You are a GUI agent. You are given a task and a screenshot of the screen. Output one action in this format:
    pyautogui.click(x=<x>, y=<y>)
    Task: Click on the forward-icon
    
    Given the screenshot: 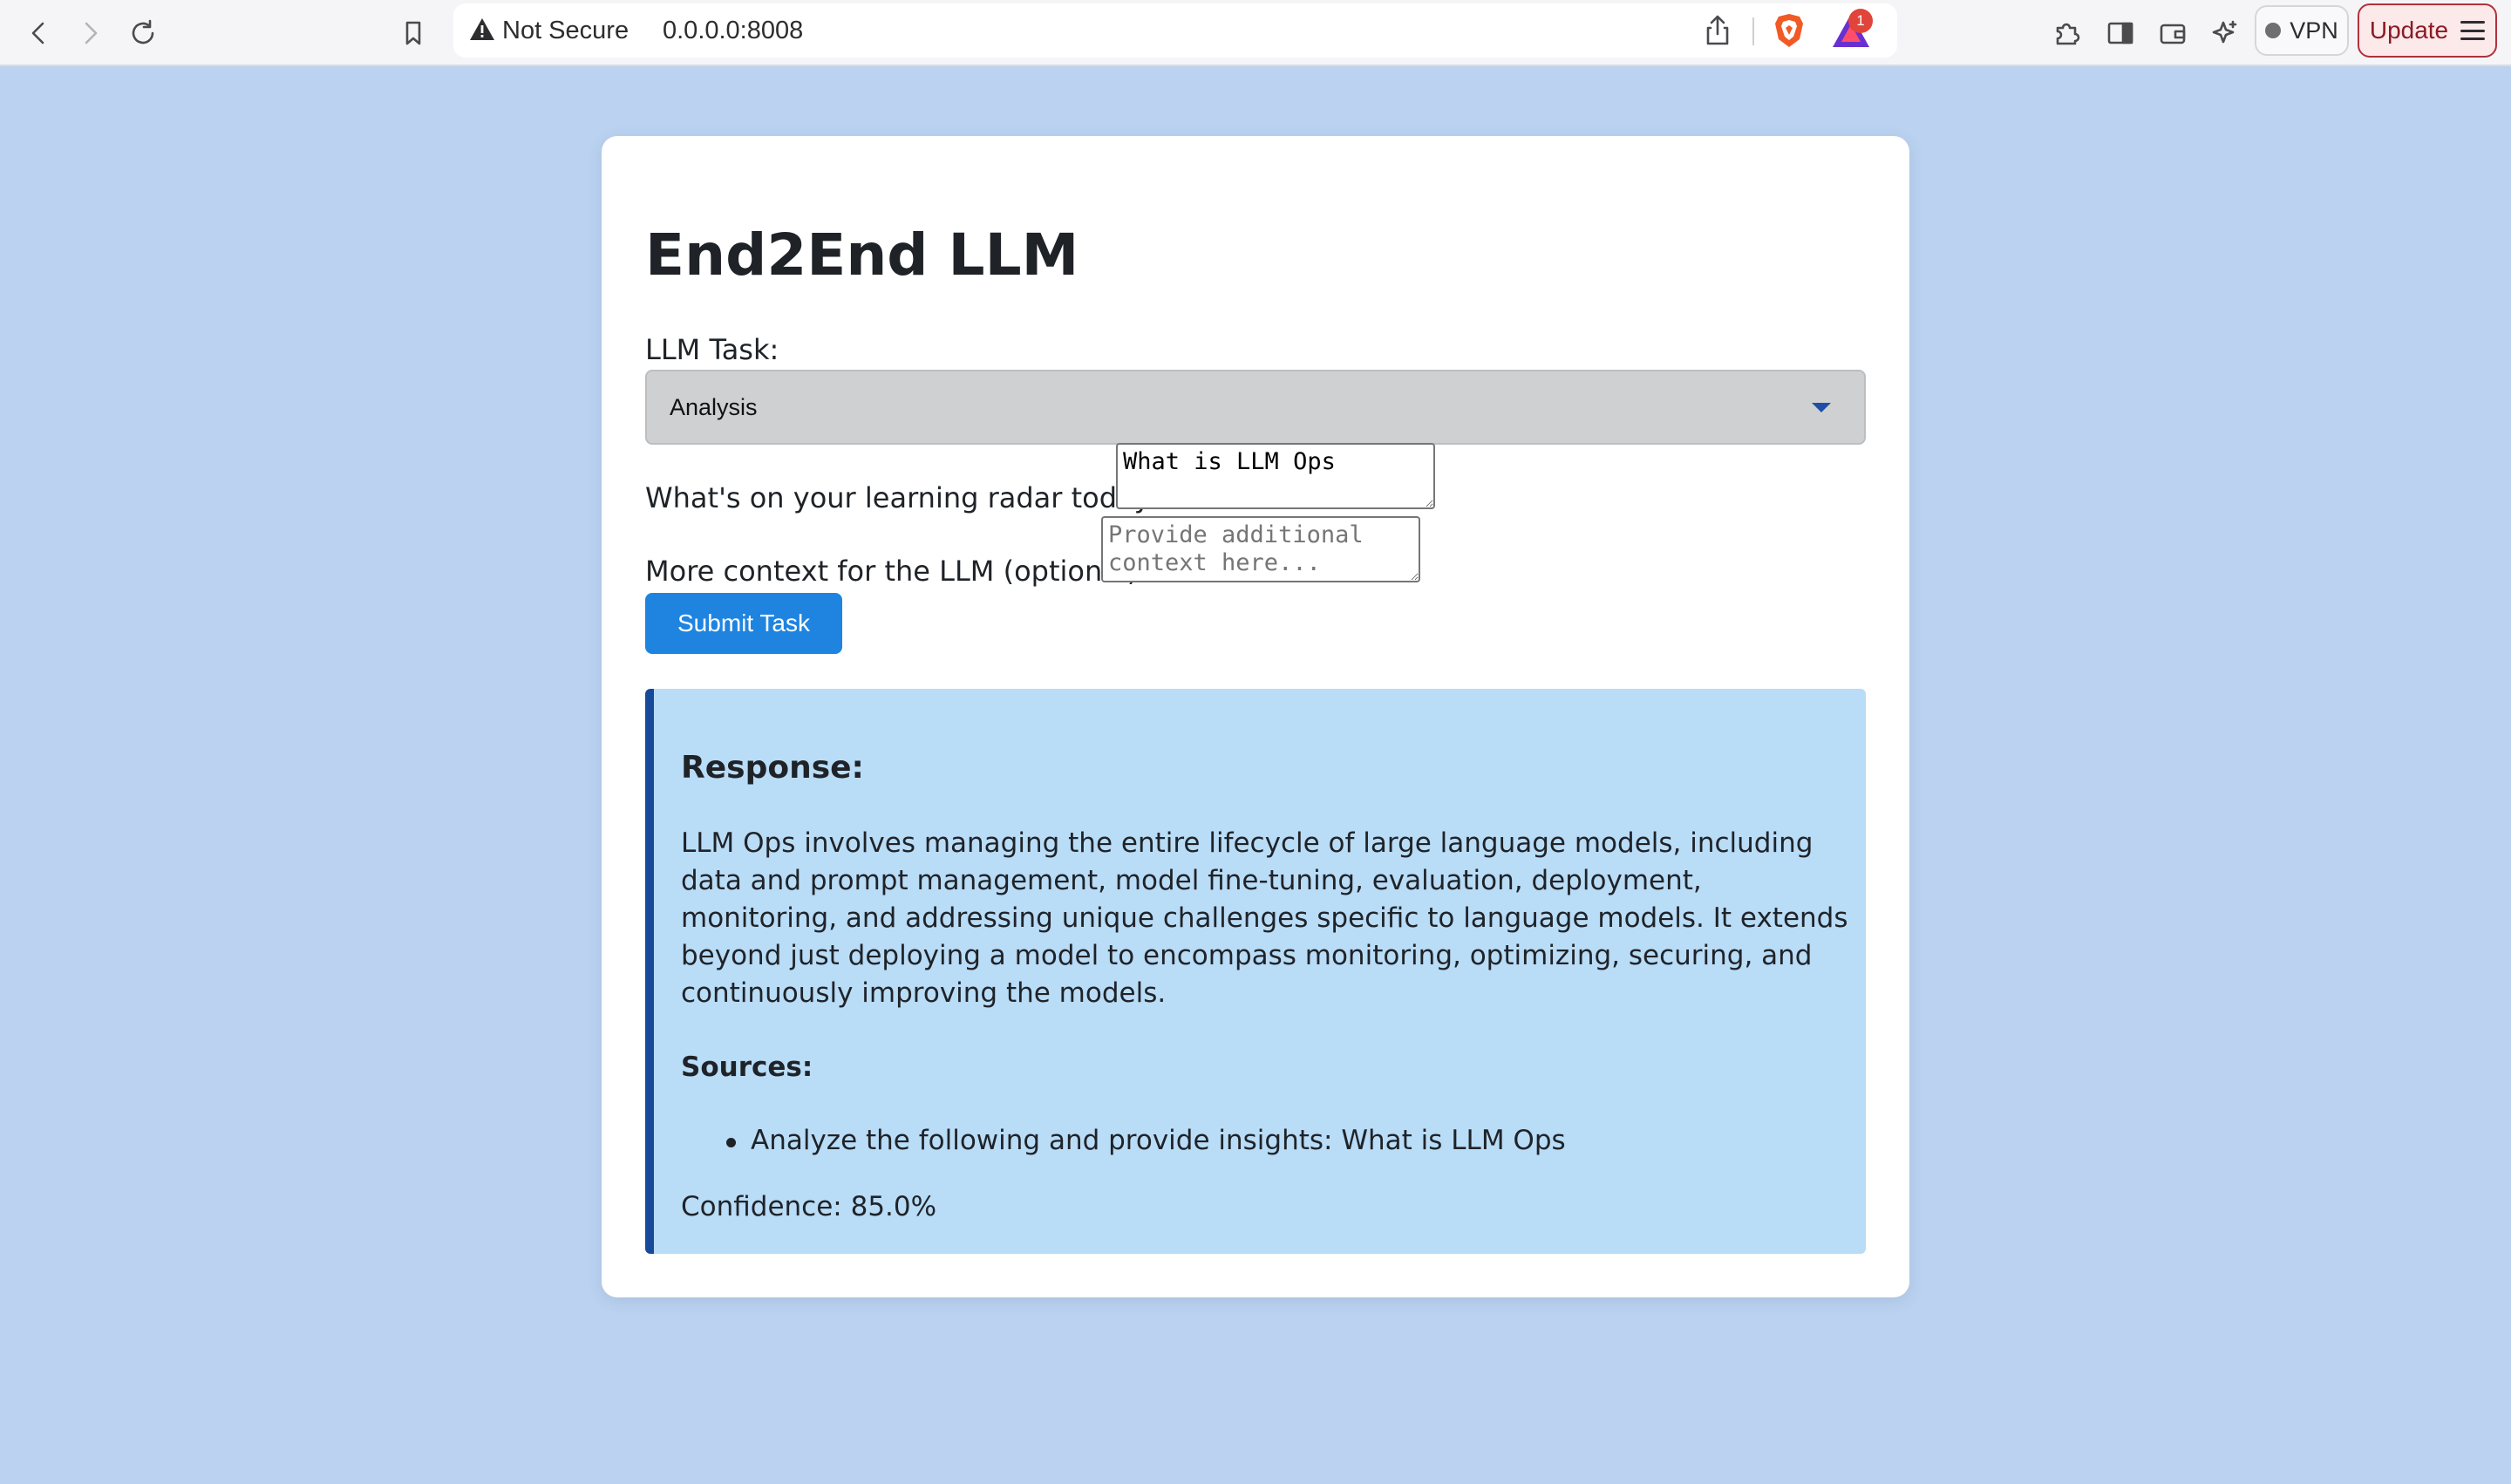 What is the action you would take?
    pyautogui.click(x=91, y=33)
    